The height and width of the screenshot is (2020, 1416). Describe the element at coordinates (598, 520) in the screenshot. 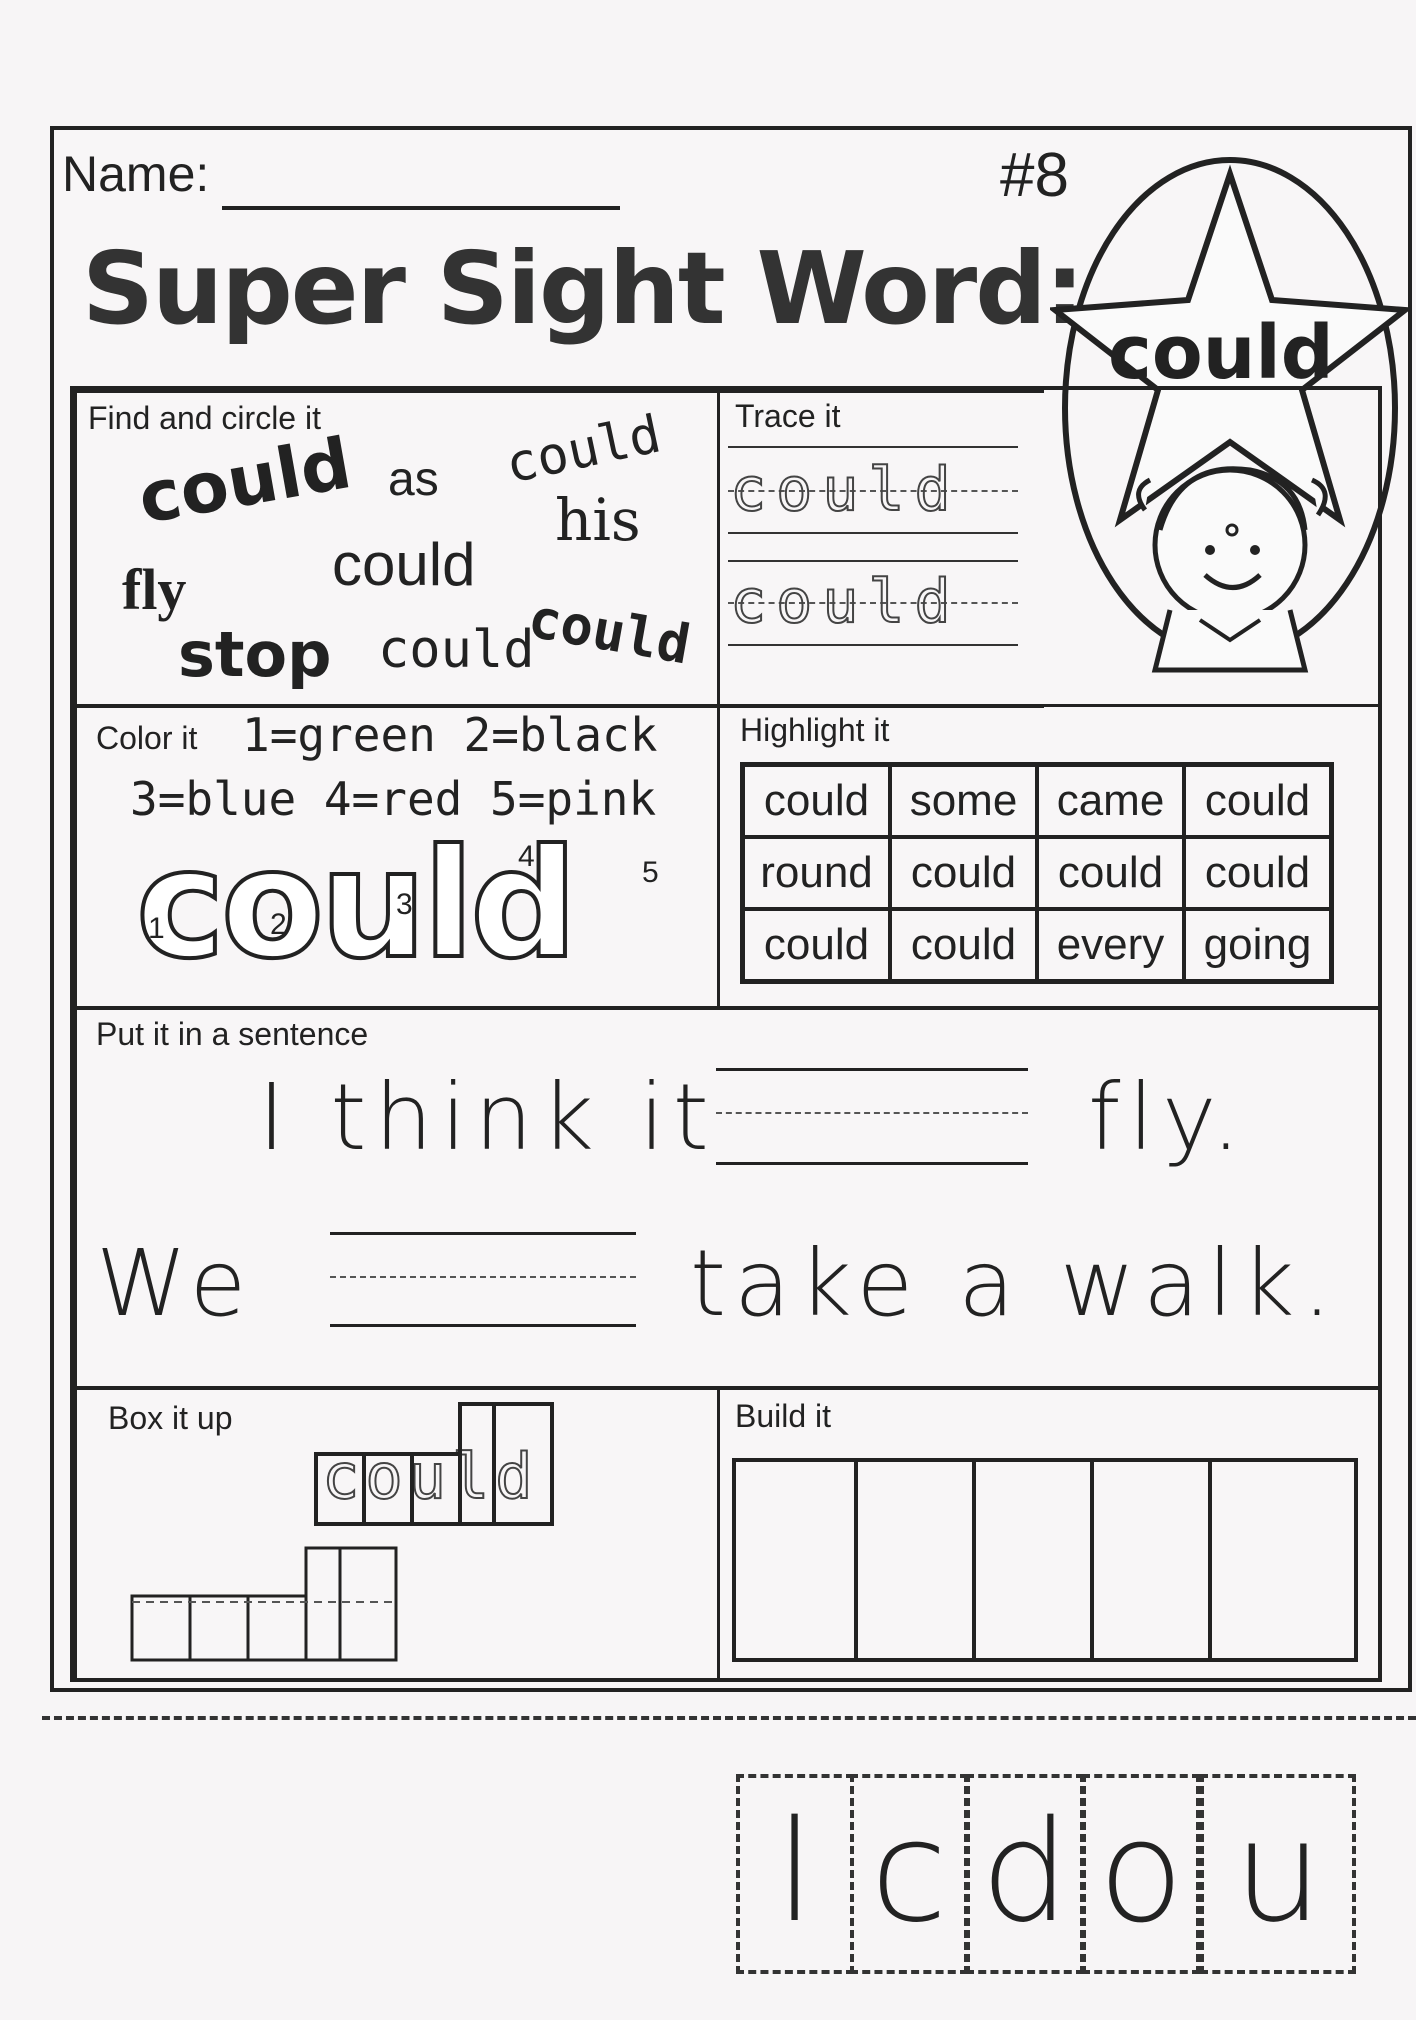

I see `find-word: his` at that location.